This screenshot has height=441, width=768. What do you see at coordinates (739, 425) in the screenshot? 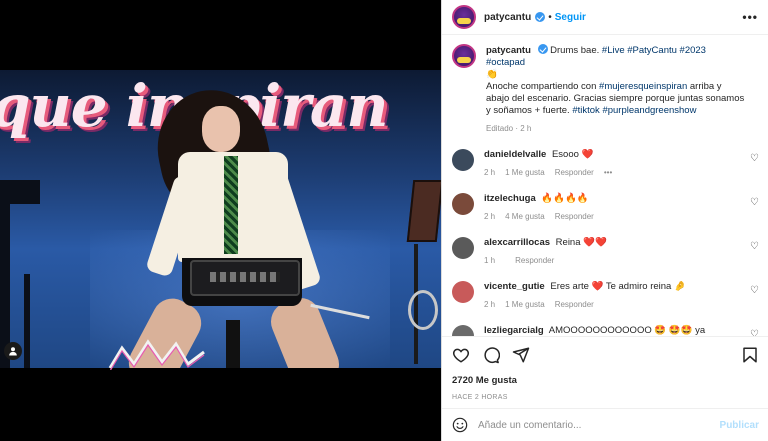
I see `publish-button: Publicar` at bounding box center [739, 425].